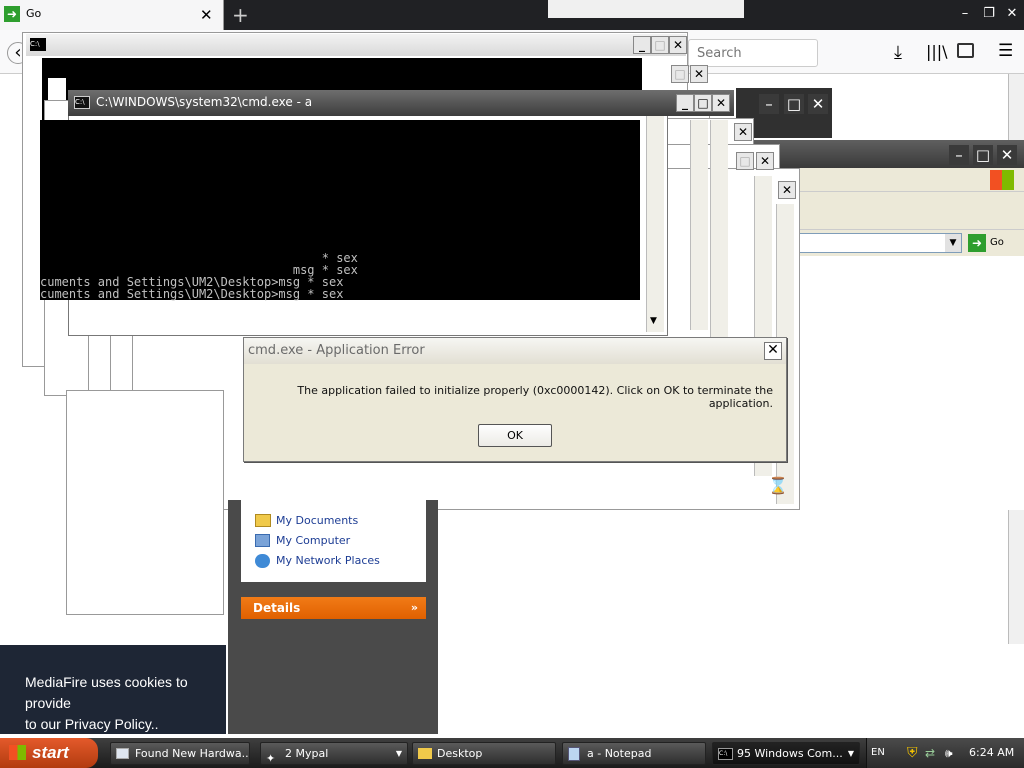 The height and width of the screenshot is (768, 1024). What do you see at coordinates (898, 52) in the screenshot?
I see `download-icon: ⤓` at bounding box center [898, 52].